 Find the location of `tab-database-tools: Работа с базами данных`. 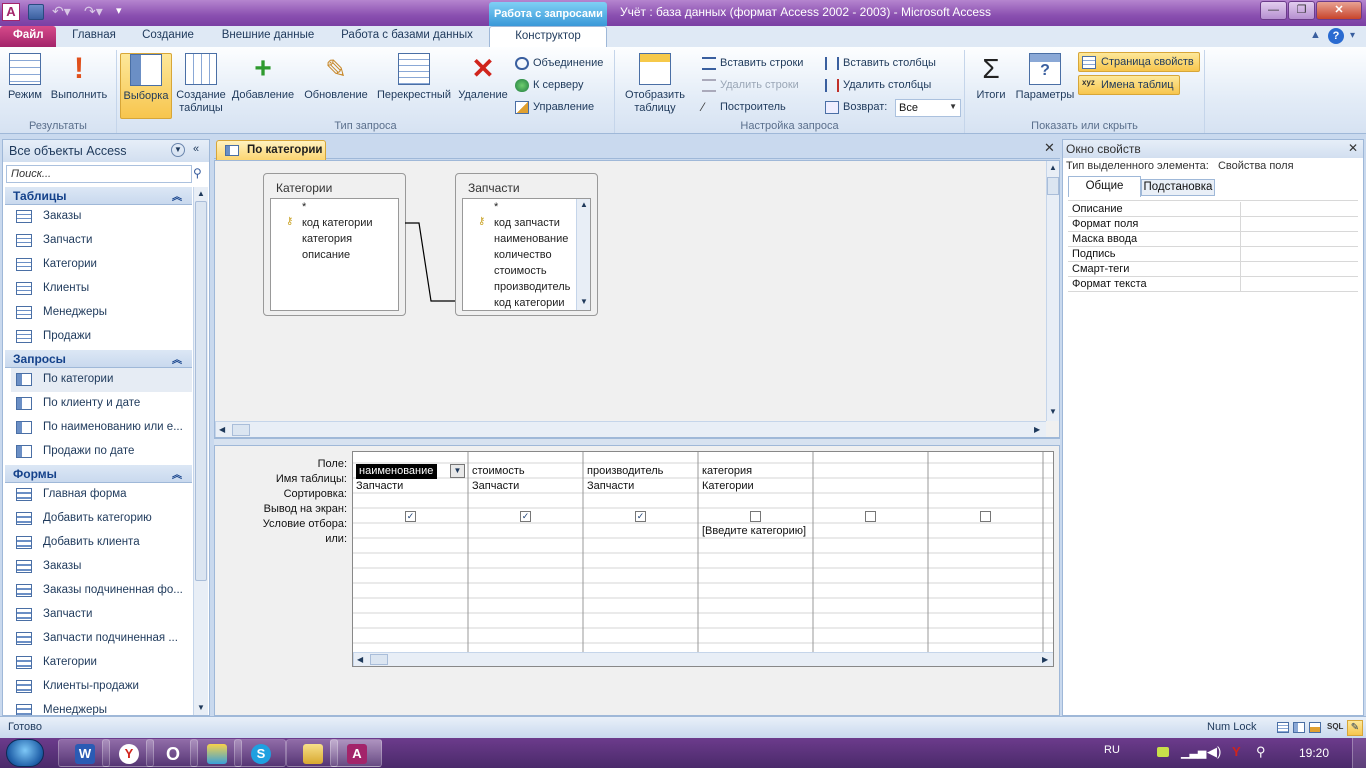

tab-database-tools: Работа с базами данных is located at coordinates (407, 36).